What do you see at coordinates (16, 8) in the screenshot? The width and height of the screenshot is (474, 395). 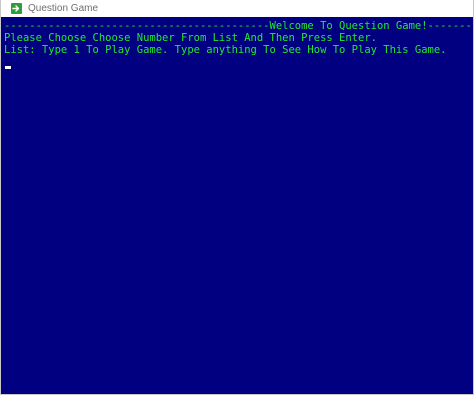 I see `console-app-icon` at bounding box center [16, 8].